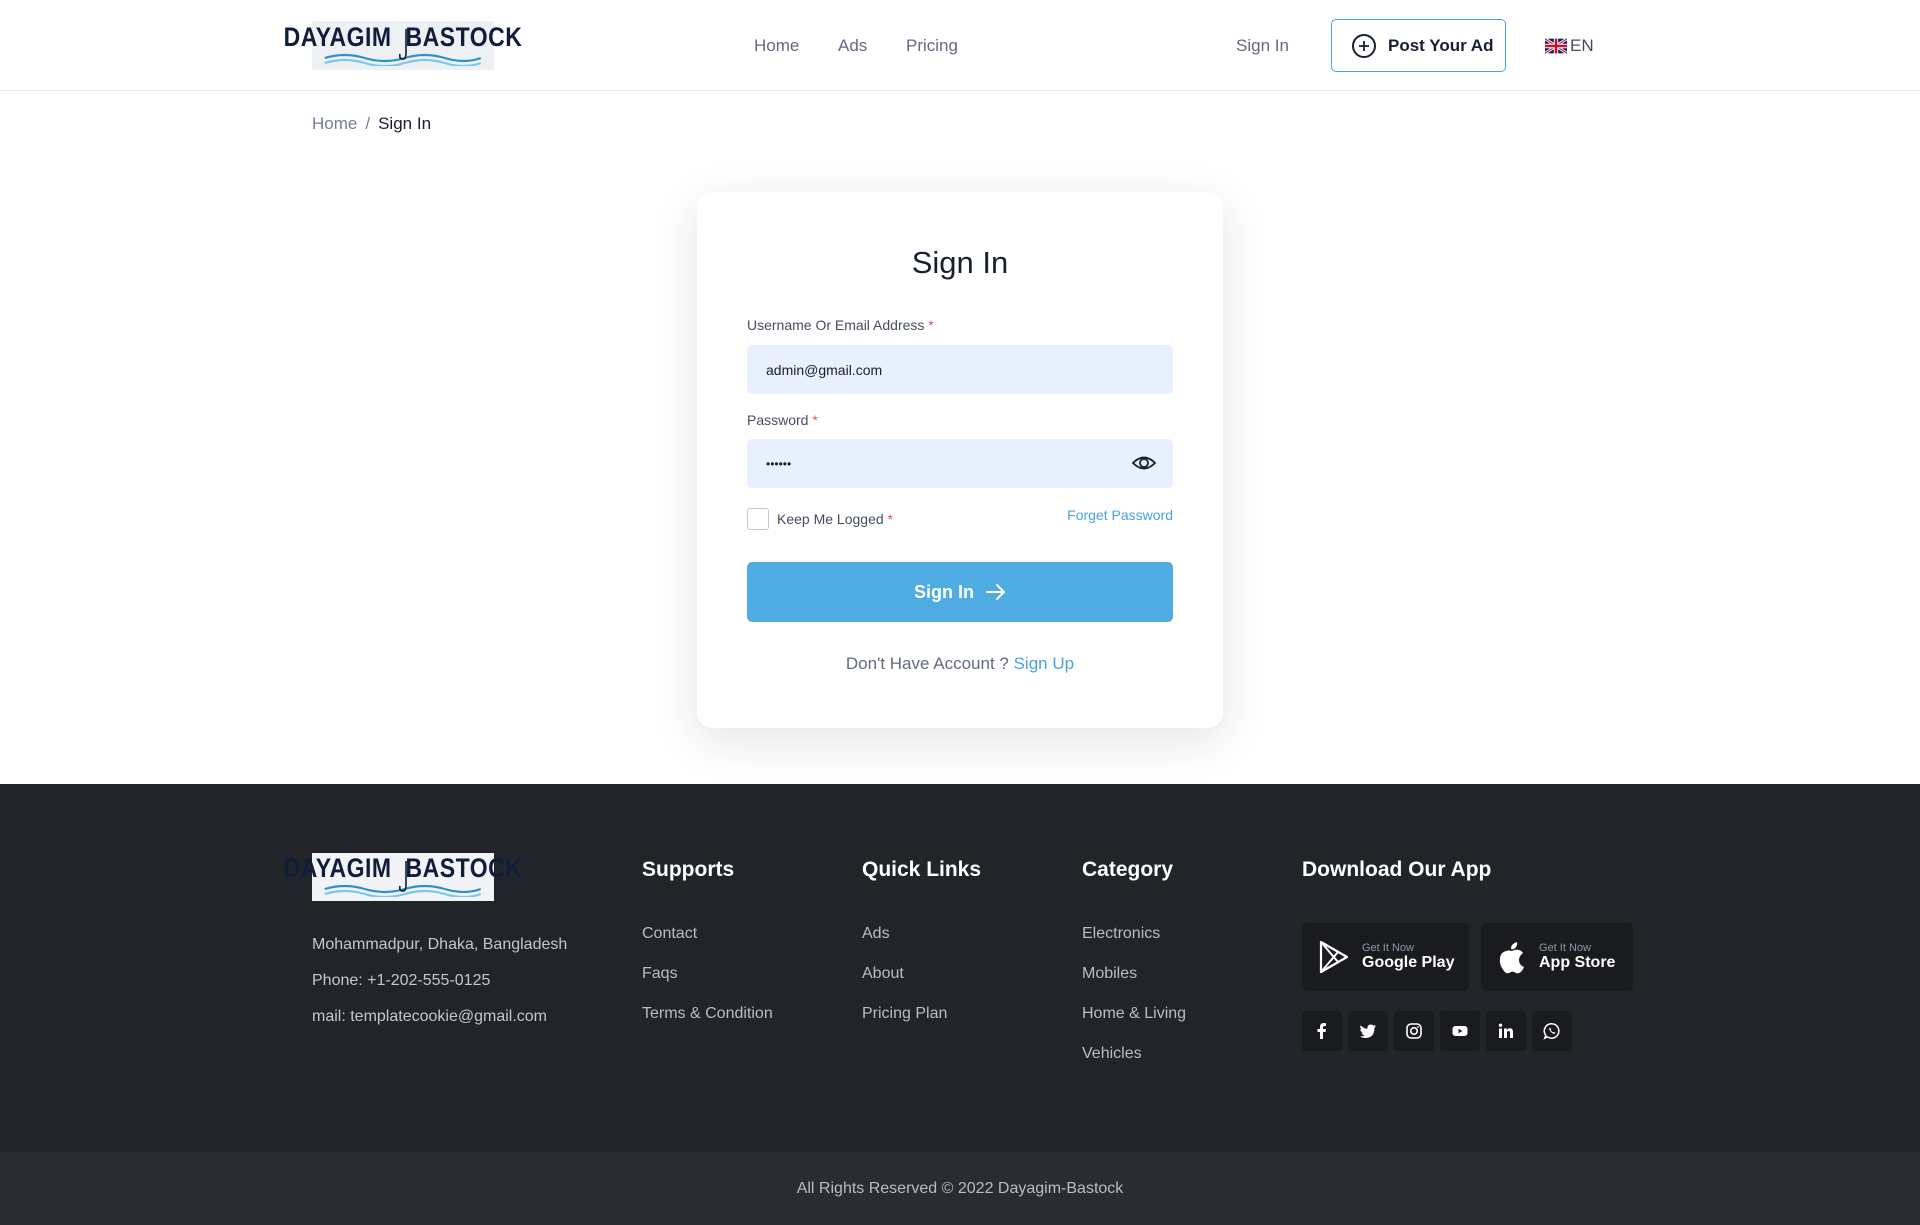 Image resolution: width=1920 pixels, height=1225 pixels. What do you see at coordinates (405, 123) in the screenshot?
I see `breadcrumb-current: Sign In` at bounding box center [405, 123].